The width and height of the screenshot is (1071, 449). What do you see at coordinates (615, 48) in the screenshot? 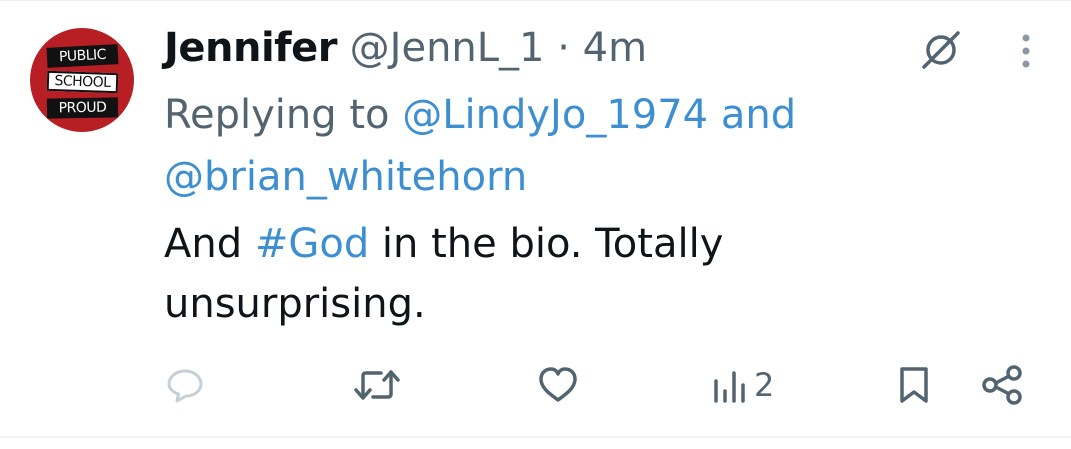
I see `timestamp: 4m` at bounding box center [615, 48].